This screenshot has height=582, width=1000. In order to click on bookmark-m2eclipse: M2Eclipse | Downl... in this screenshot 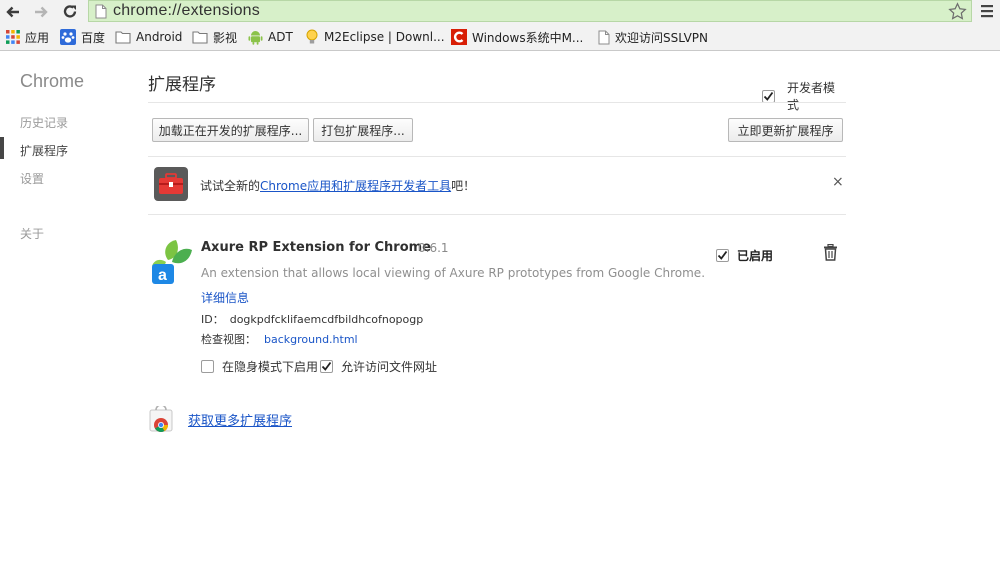, I will do `click(375, 37)`.